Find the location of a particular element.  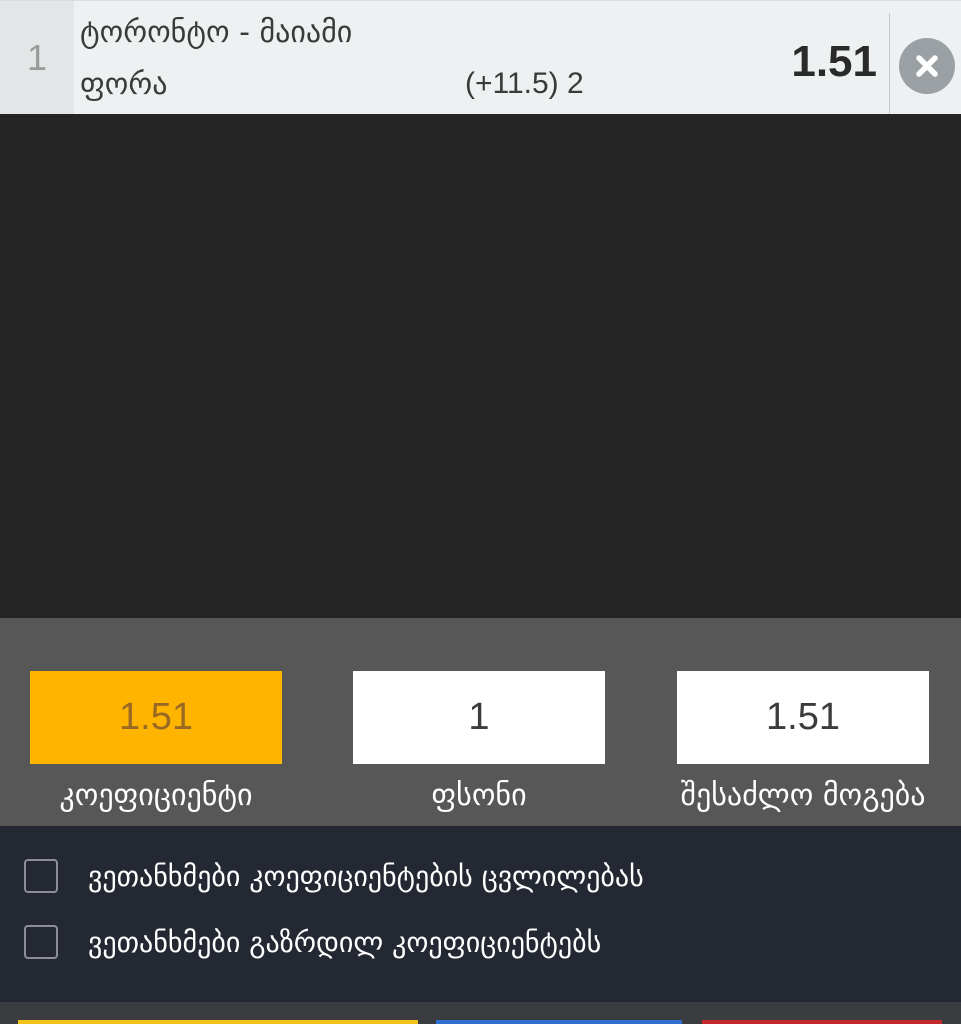

clear-bets-button is located at coordinates (822, 1022).